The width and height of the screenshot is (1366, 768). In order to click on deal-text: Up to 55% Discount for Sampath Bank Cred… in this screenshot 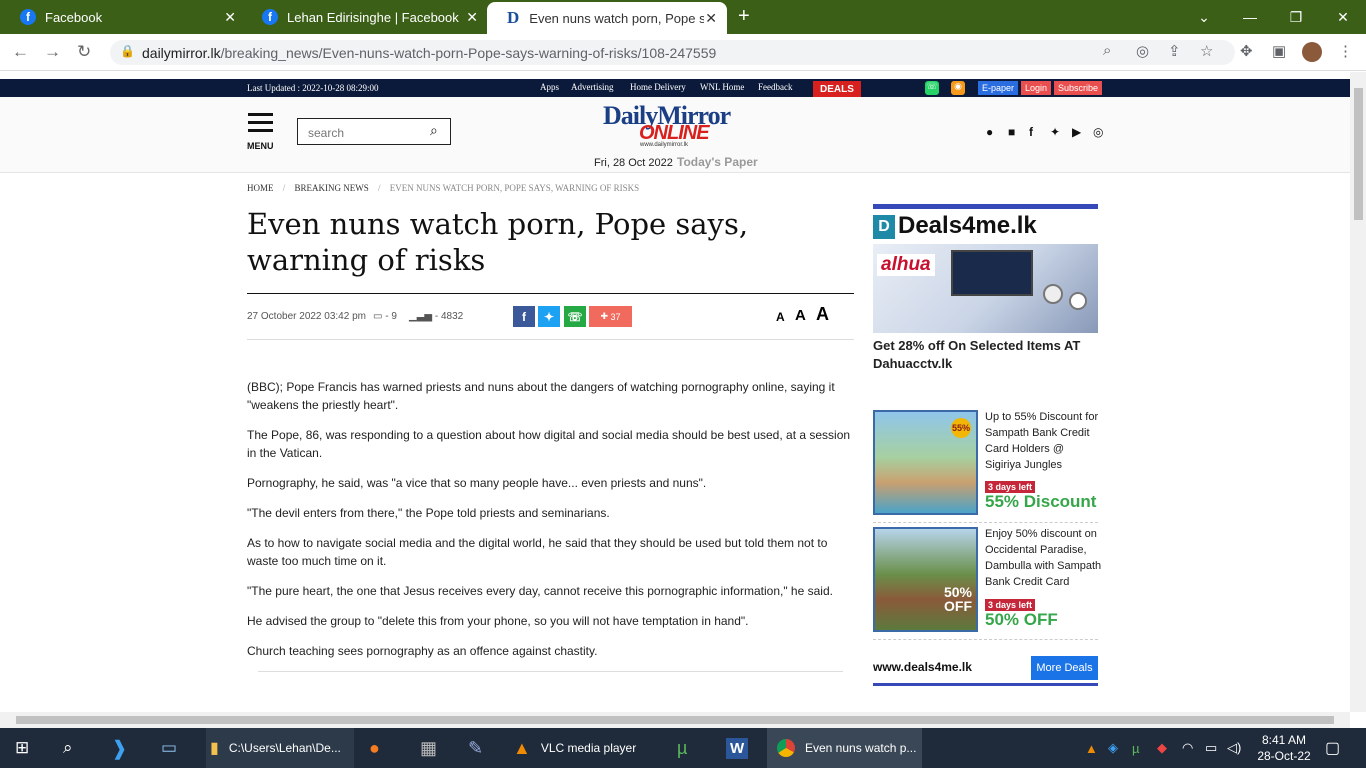, I will do `click(1044, 441)`.